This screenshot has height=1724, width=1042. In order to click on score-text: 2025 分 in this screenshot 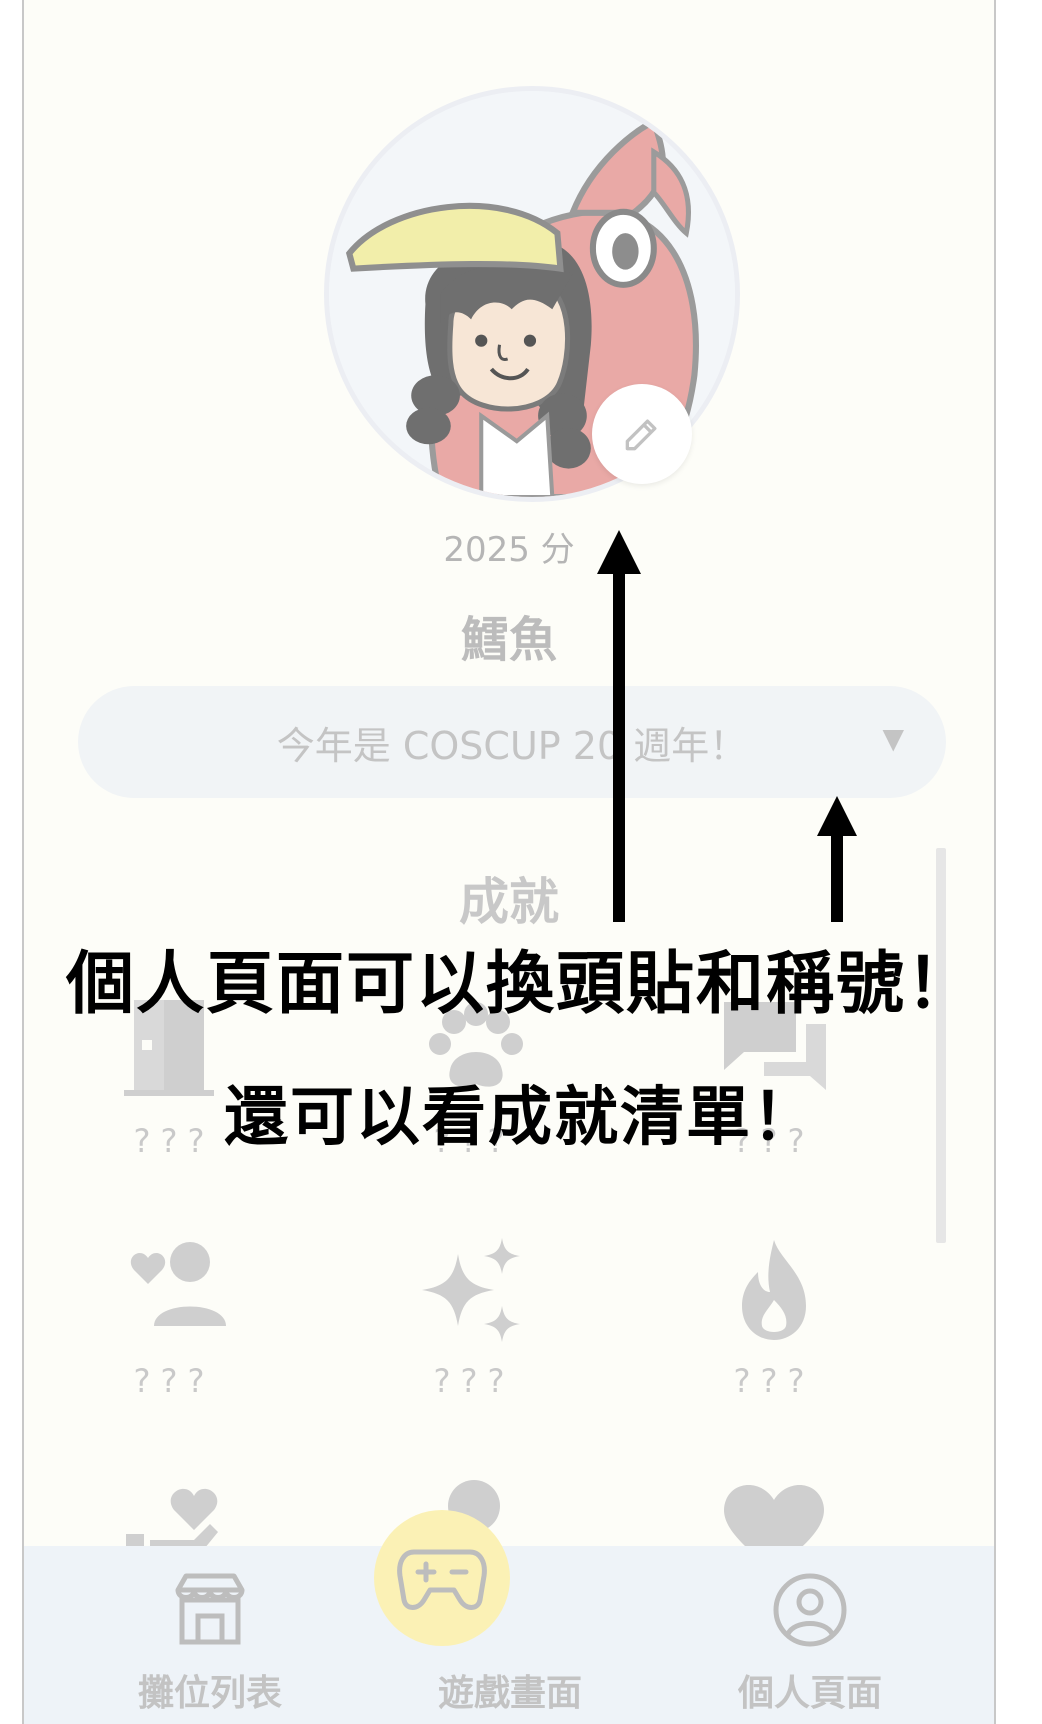, I will do `click(509, 550)`.